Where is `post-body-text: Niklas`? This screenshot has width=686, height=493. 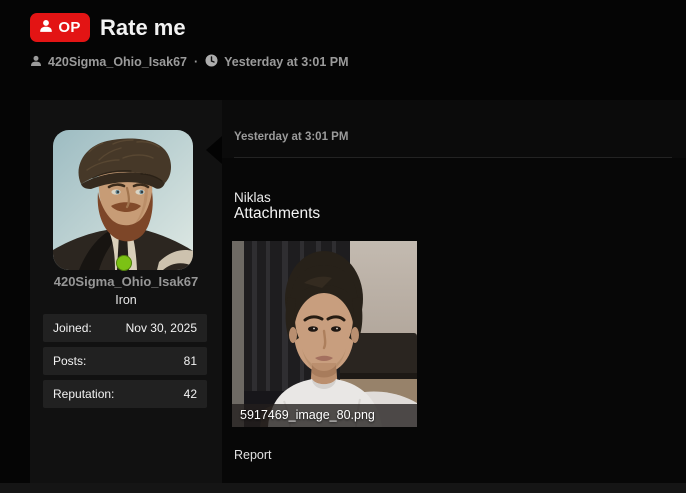 post-body-text: Niklas is located at coordinates (252, 197).